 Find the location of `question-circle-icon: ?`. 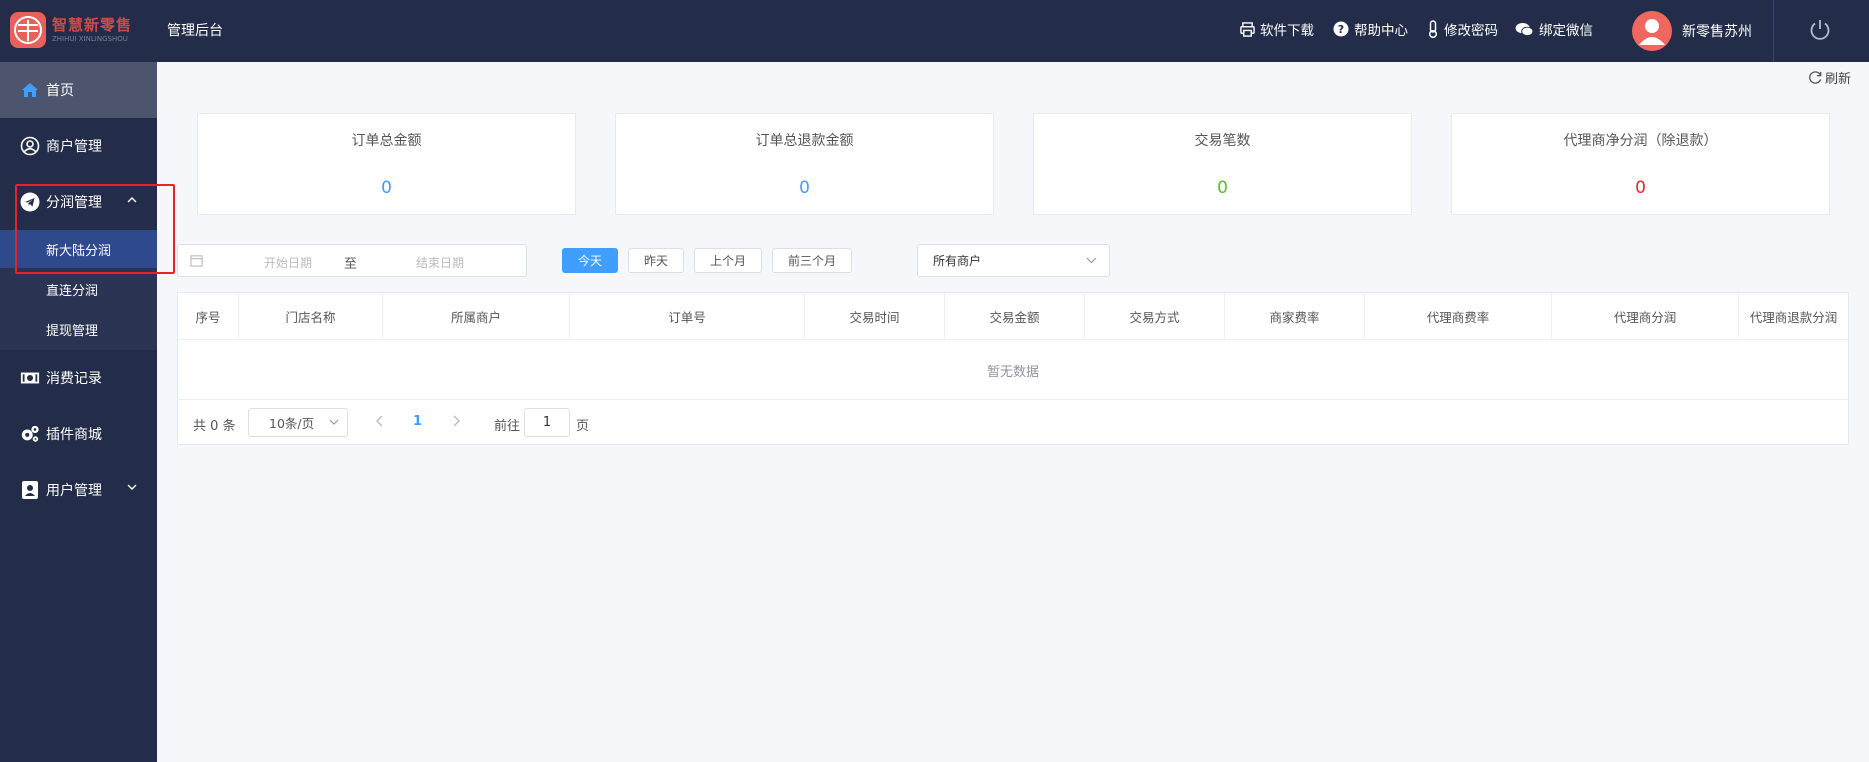

question-circle-icon: ? is located at coordinates (1341, 29).